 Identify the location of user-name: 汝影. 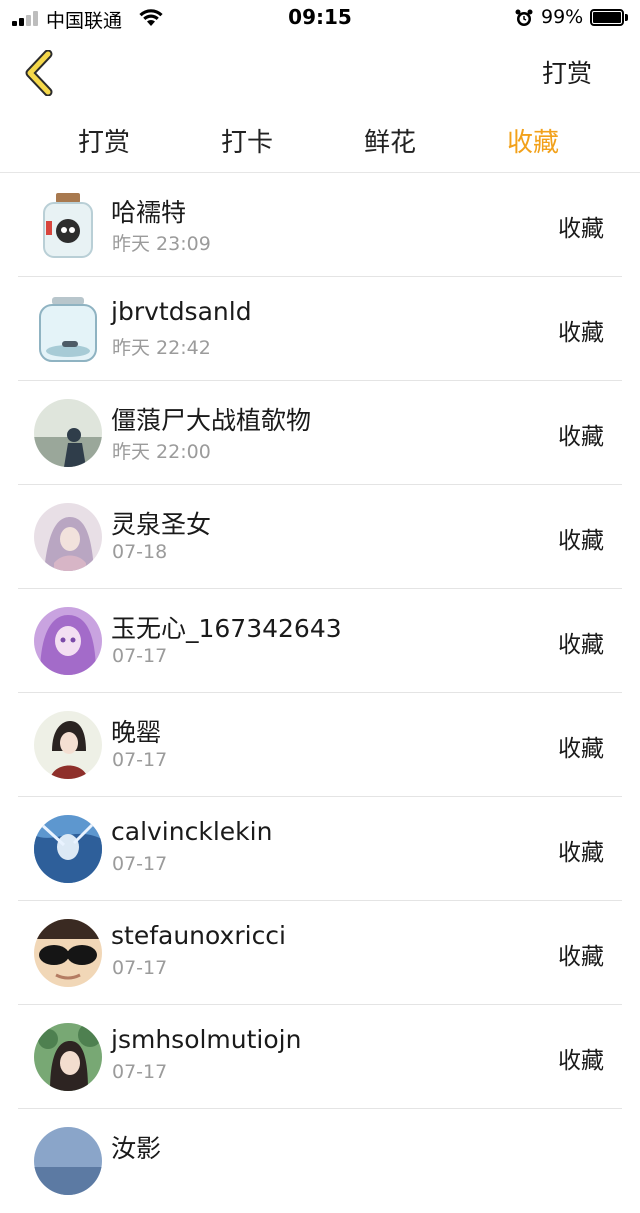
(136, 1148).